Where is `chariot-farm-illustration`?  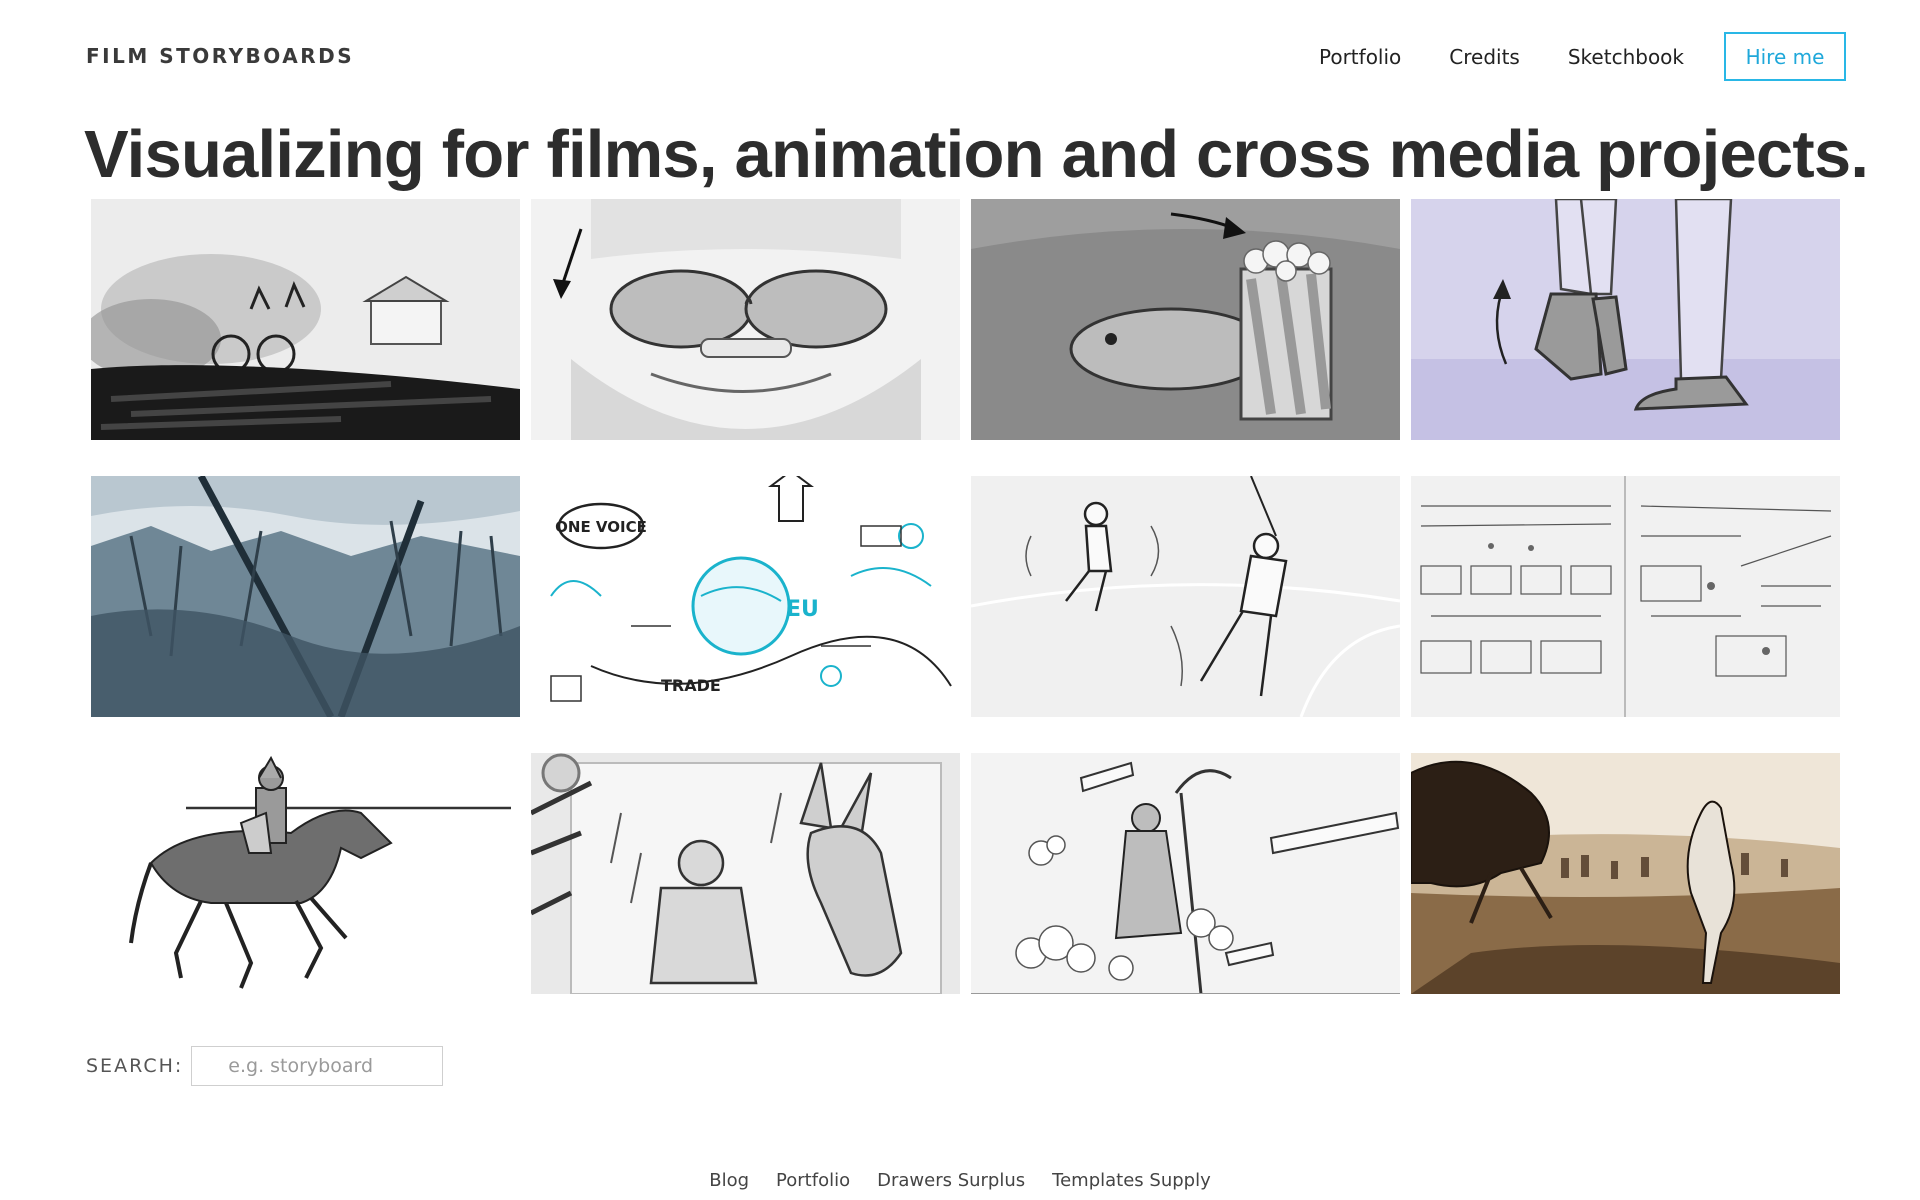 chariot-farm-illustration is located at coordinates (305, 319).